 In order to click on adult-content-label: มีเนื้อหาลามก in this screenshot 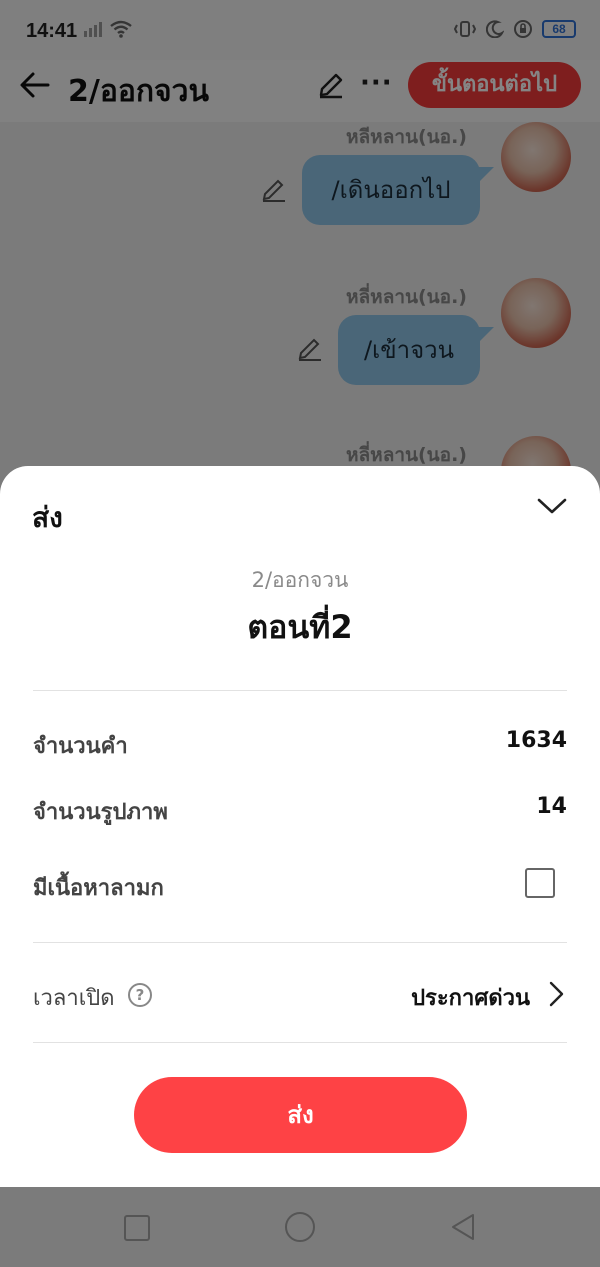, I will do `click(98, 888)`.